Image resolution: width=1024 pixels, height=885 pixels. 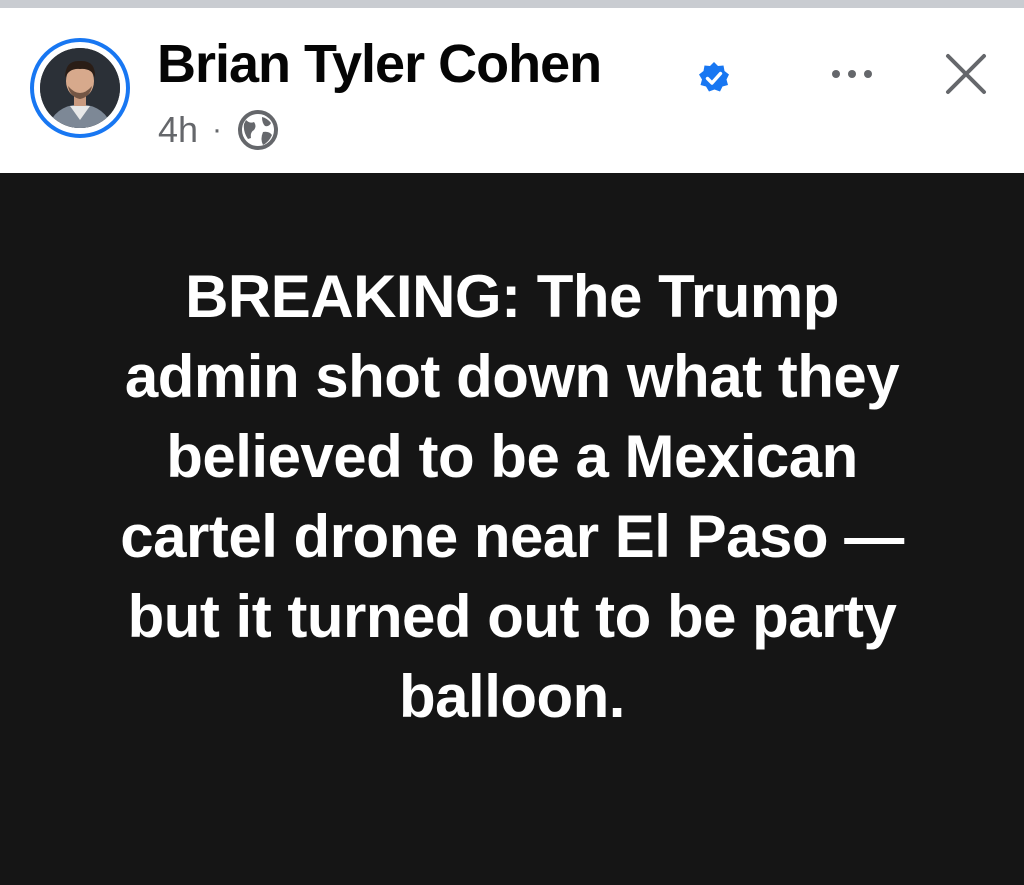 I want to click on close-icon, so click(x=966, y=74).